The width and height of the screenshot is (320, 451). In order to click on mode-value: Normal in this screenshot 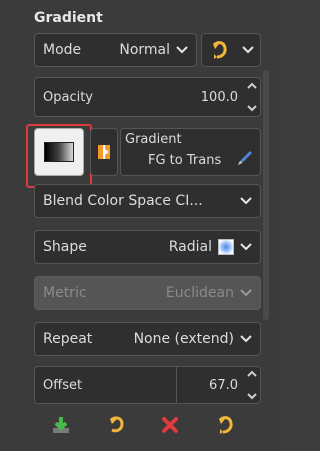, I will do `click(144, 50)`.